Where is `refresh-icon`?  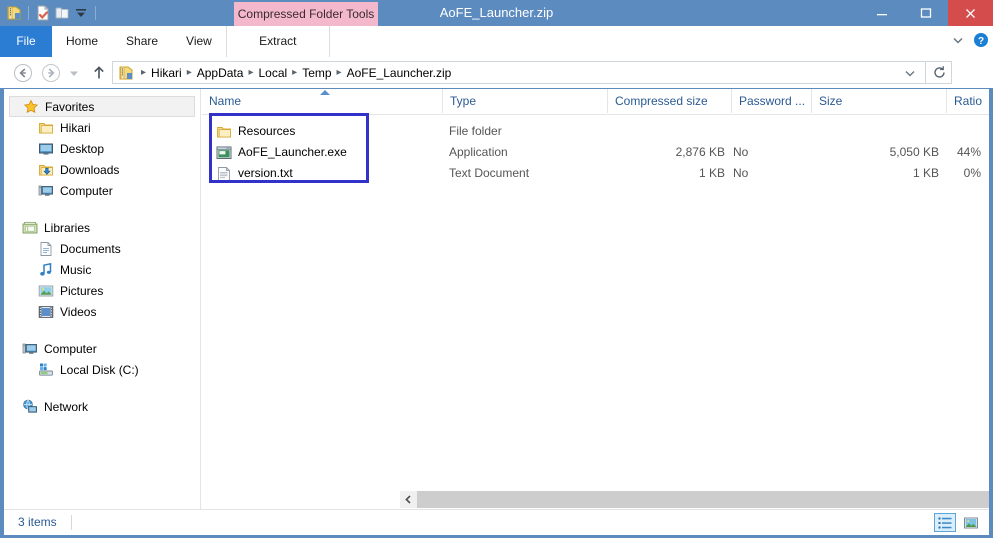 refresh-icon is located at coordinates (938, 72).